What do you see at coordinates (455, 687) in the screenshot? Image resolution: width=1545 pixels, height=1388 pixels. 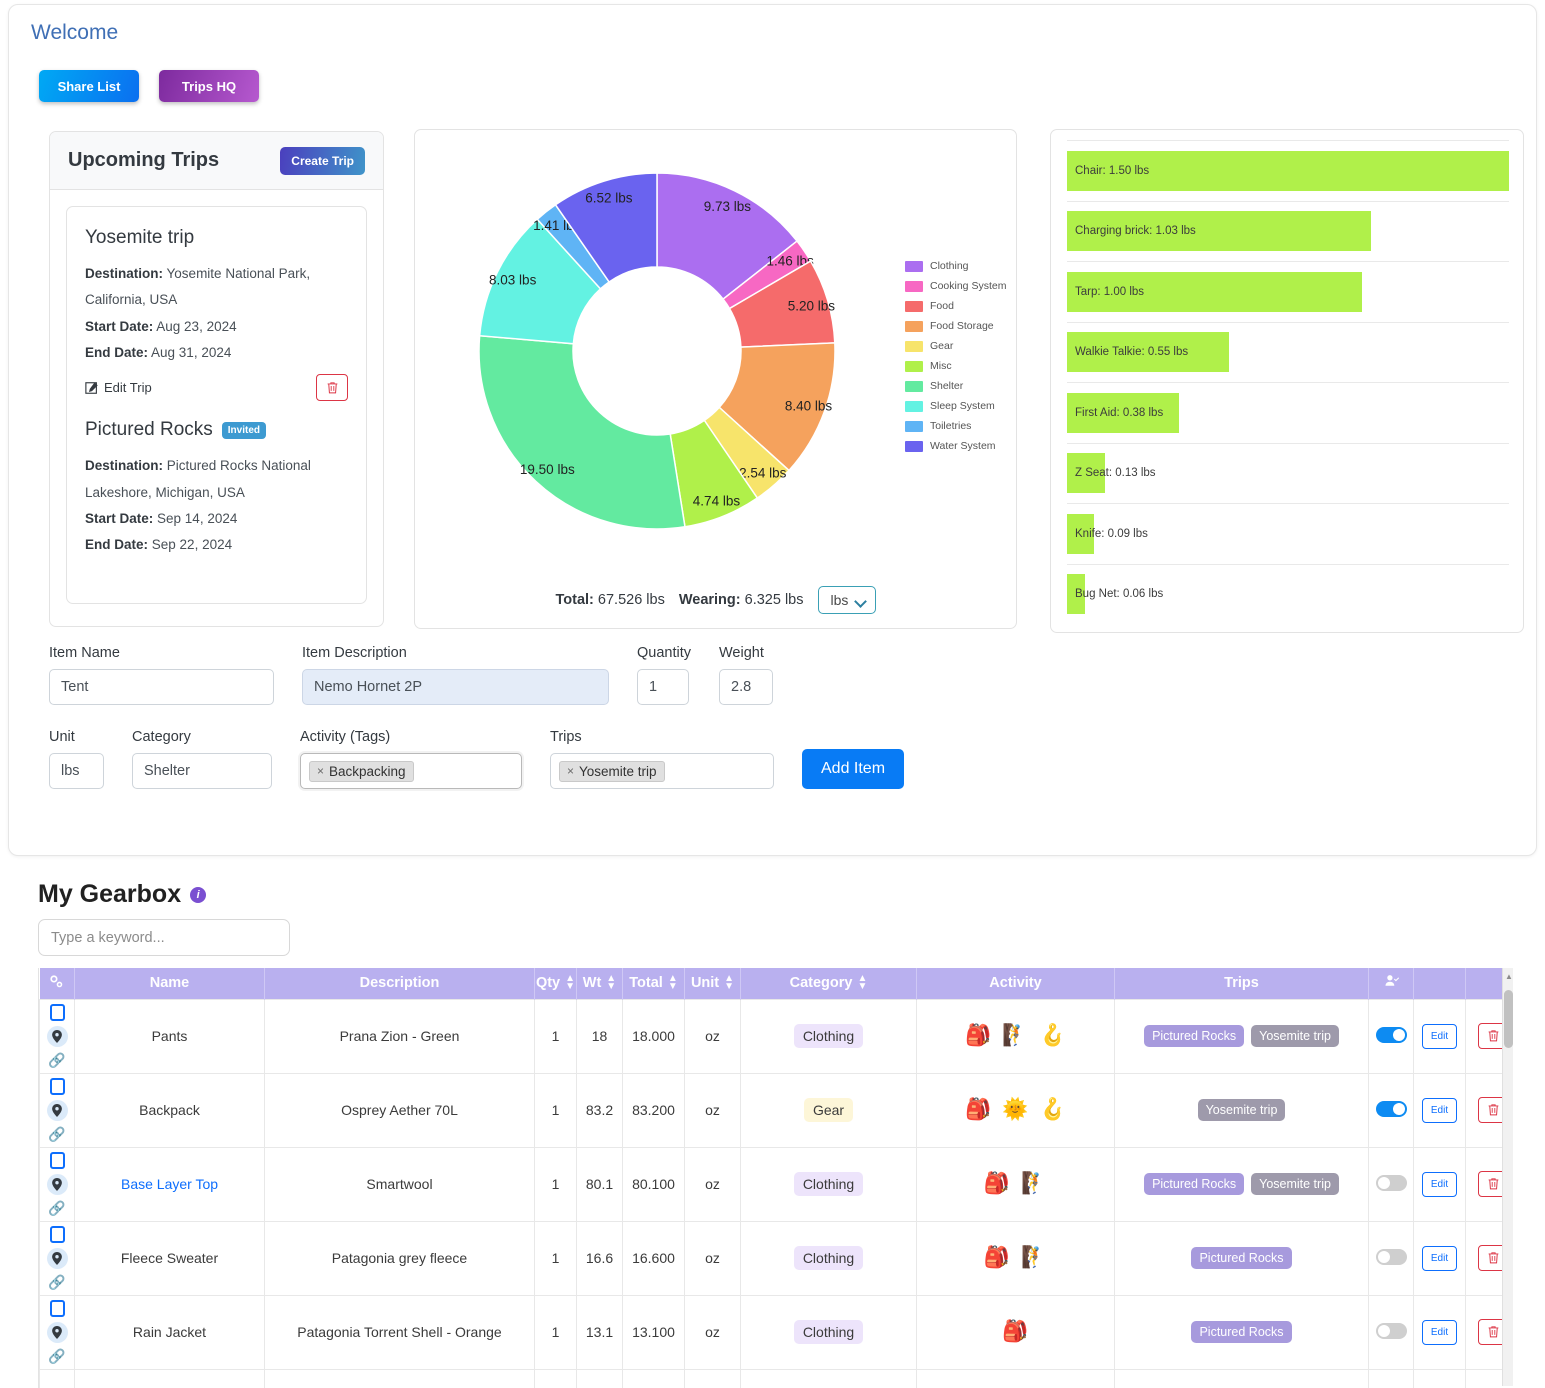 I see `item-description-input` at bounding box center [455, 687].